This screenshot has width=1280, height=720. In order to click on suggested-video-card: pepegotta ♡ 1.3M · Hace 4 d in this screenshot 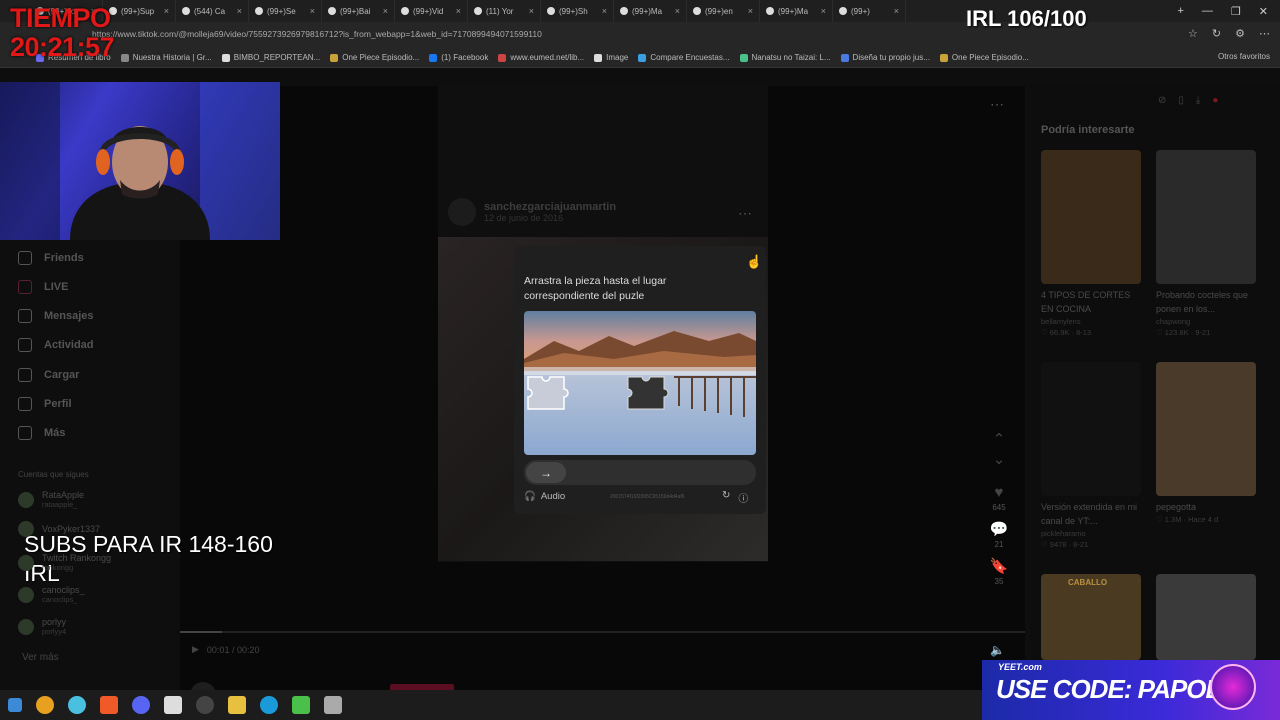, I will do `click(1206, 443)`.